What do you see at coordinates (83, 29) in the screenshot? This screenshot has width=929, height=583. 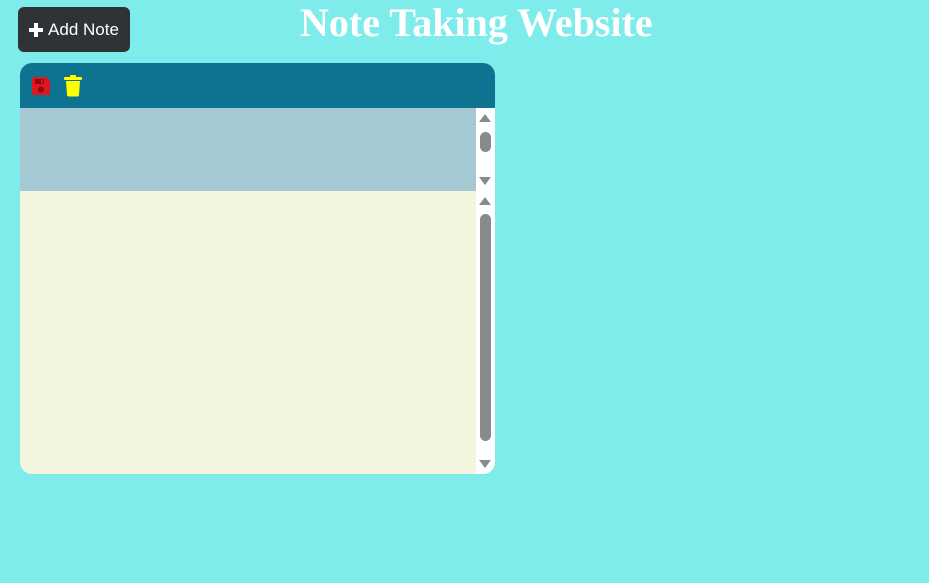 I see `add-note-label: Add Note` at bounding box center [83, 29].